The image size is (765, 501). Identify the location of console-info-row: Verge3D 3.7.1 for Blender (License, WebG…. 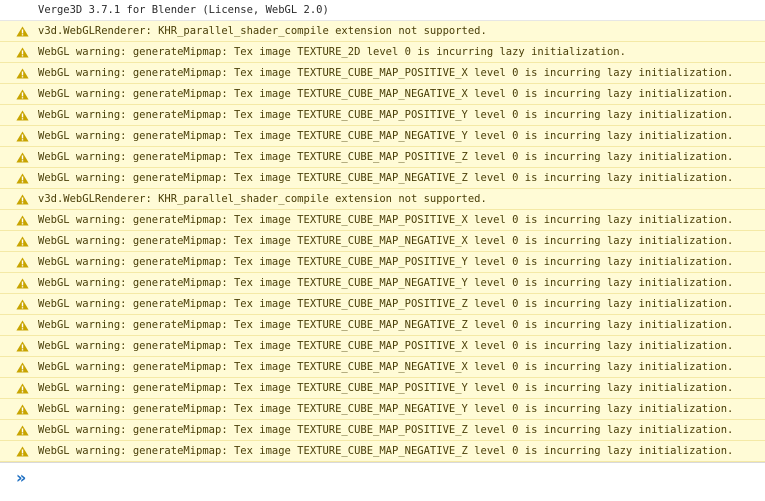
(382, 10).